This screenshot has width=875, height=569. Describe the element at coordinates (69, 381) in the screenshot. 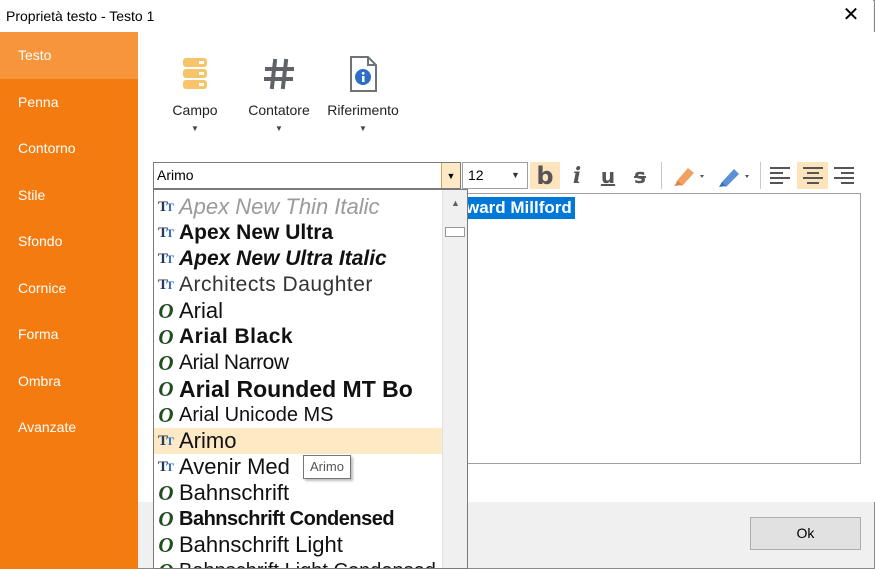

I see `sidebar-item-ombra: Ombra` at that location.